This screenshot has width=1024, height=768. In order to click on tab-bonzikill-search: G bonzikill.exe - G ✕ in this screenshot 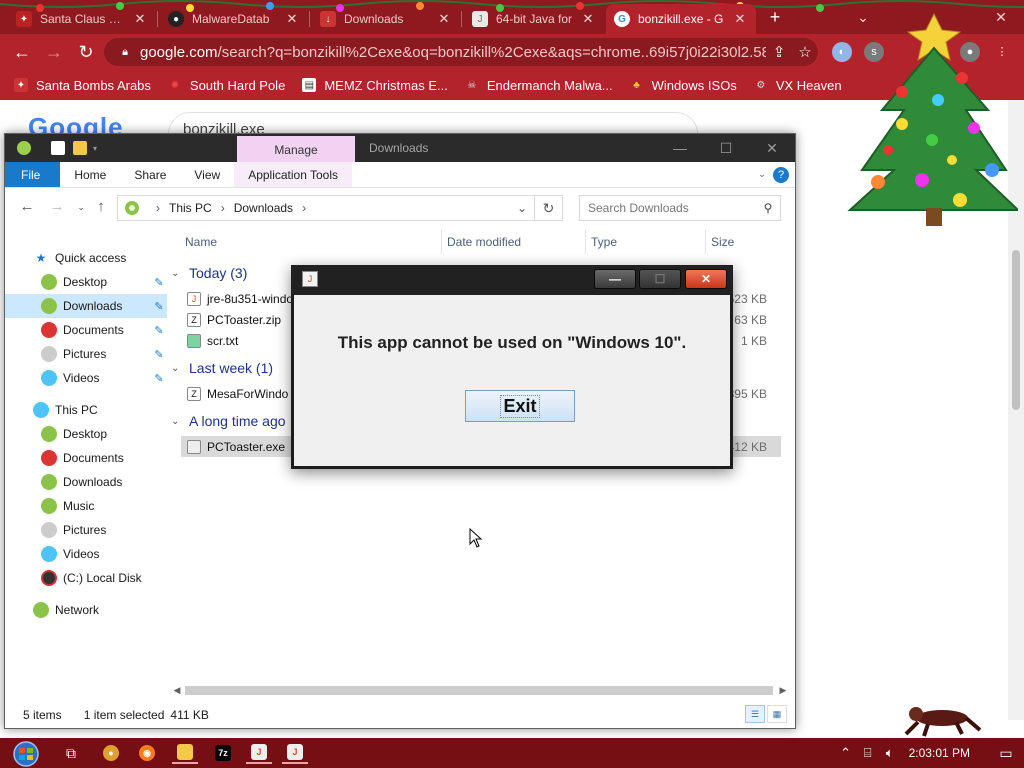, I will do `click(681, 19)`.